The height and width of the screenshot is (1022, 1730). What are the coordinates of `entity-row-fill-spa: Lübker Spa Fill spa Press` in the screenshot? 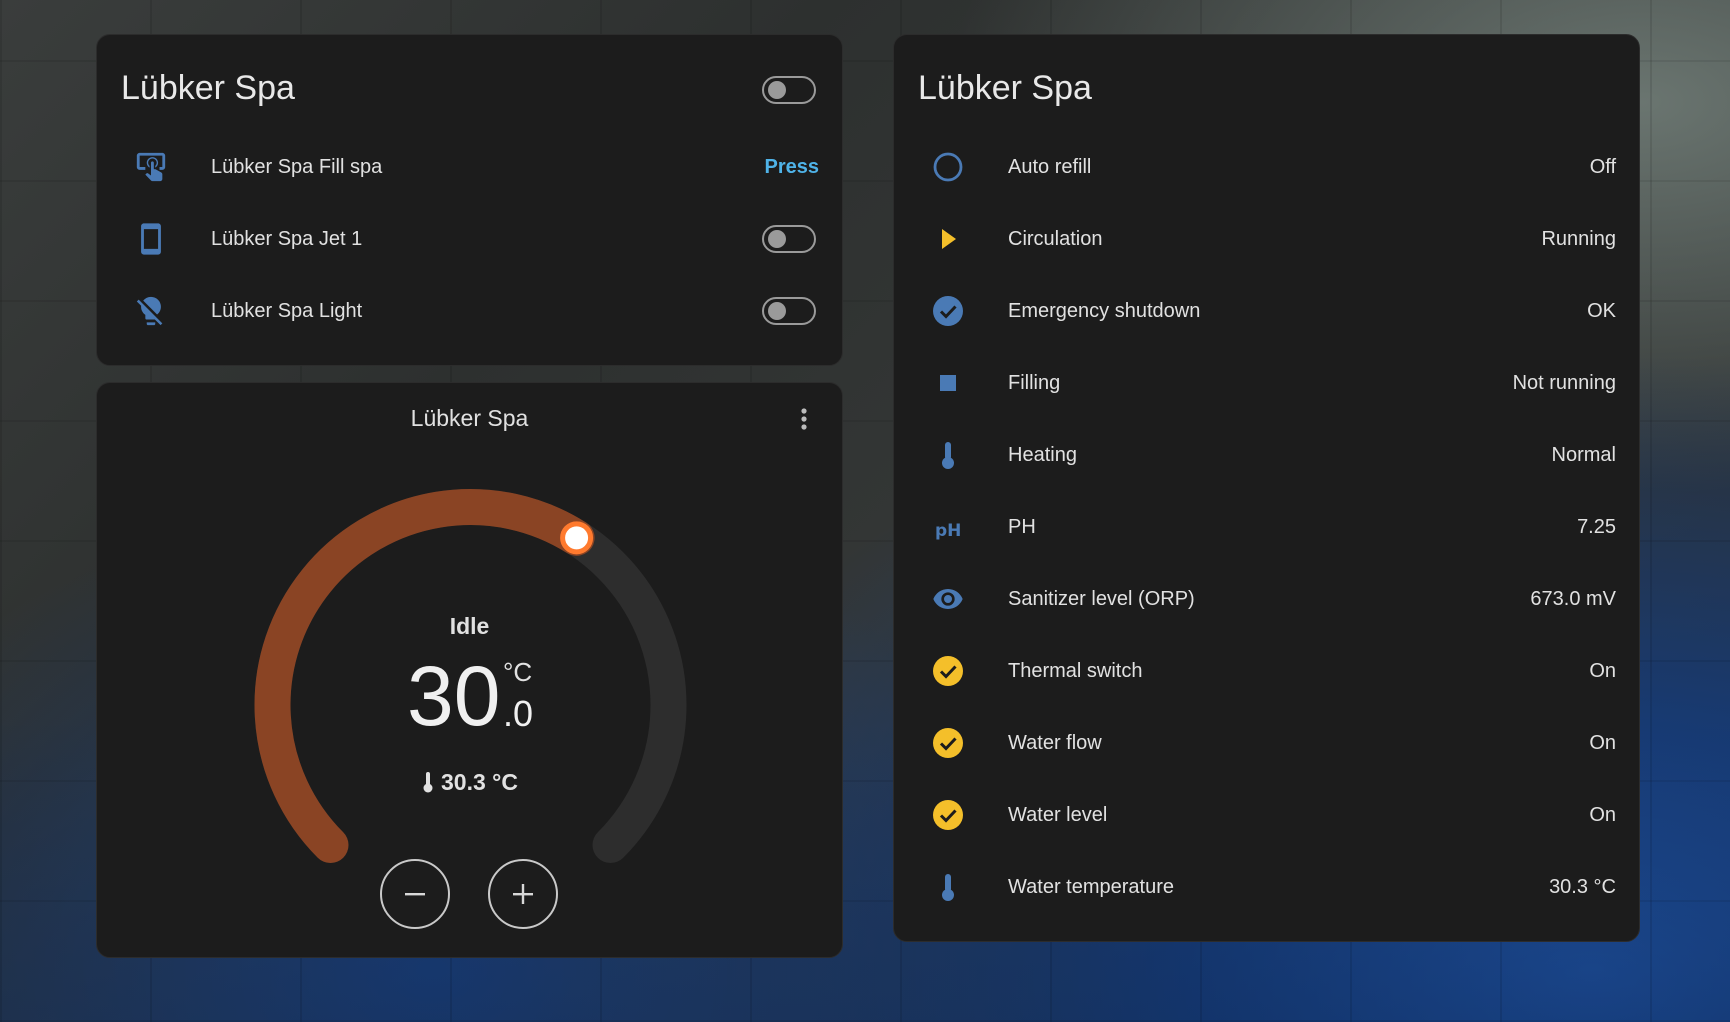 It's located at (473, 167).